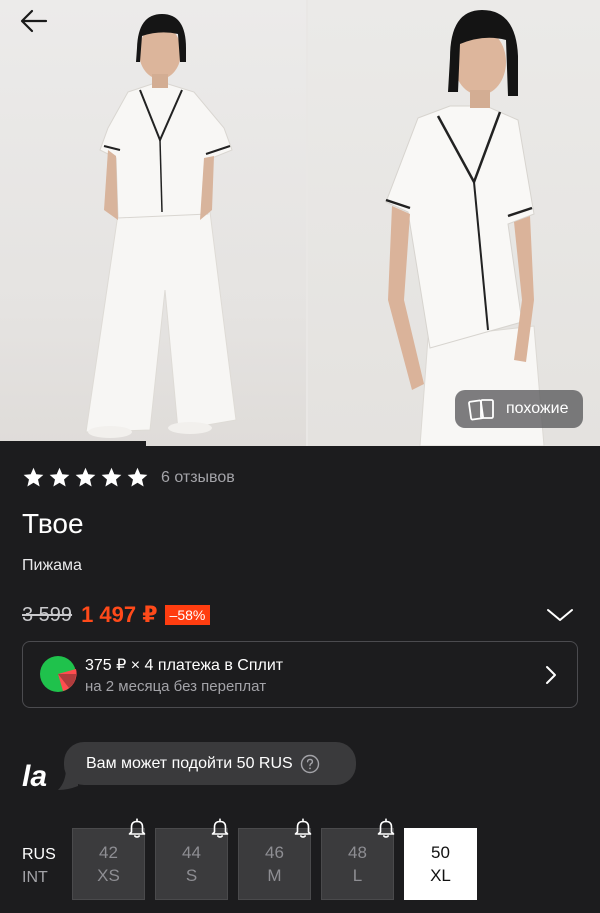  Describe the element at coordinates (108, 852) in the screenshot. I see `size-rus: 42` at that location.